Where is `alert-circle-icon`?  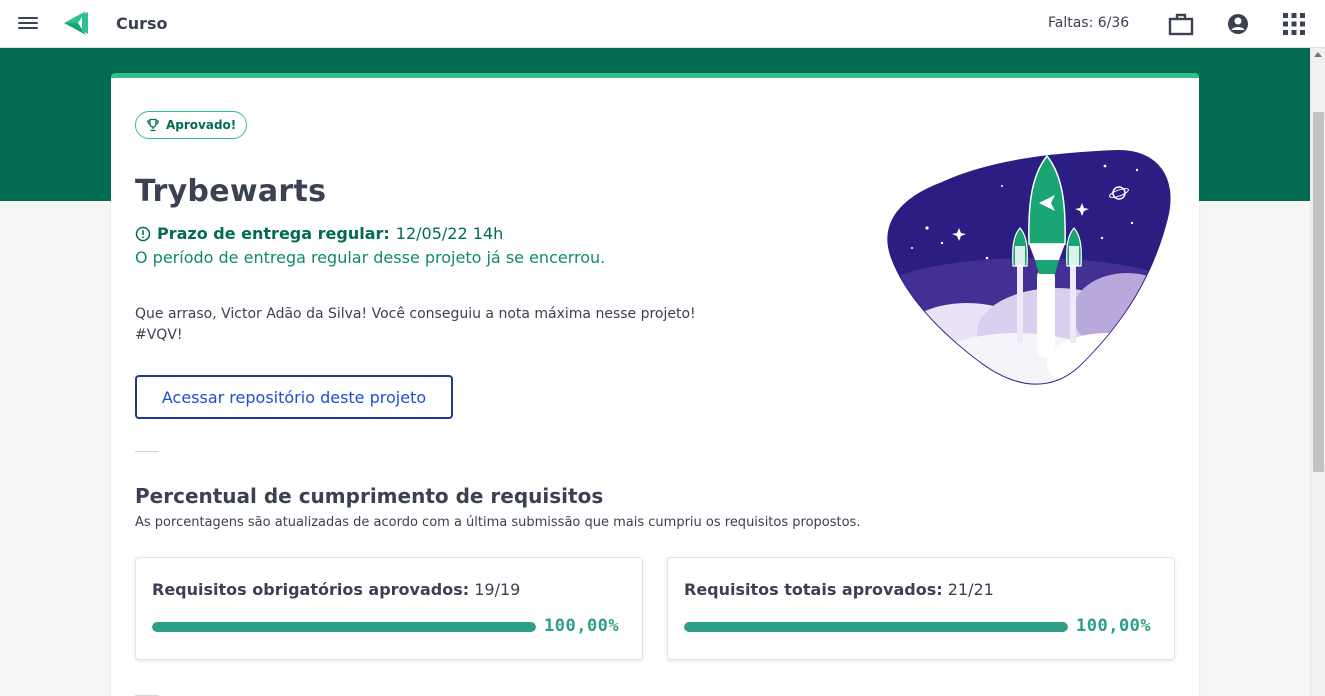
alert-circle-icon is located at coordinates (143, 233).